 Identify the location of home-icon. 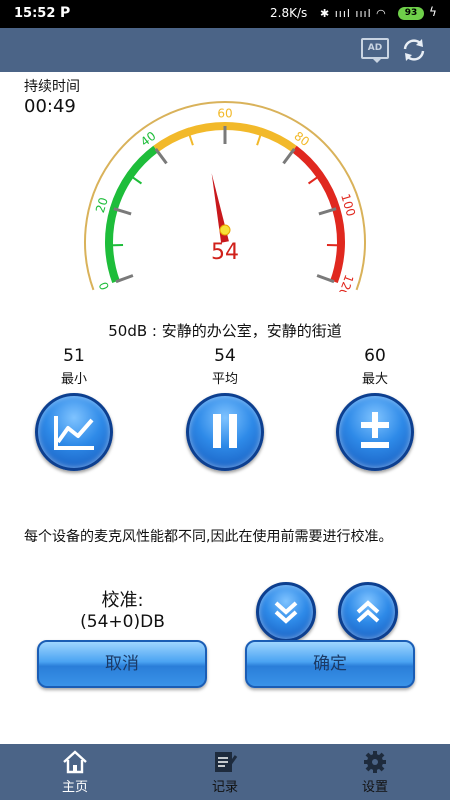
(75, 762).